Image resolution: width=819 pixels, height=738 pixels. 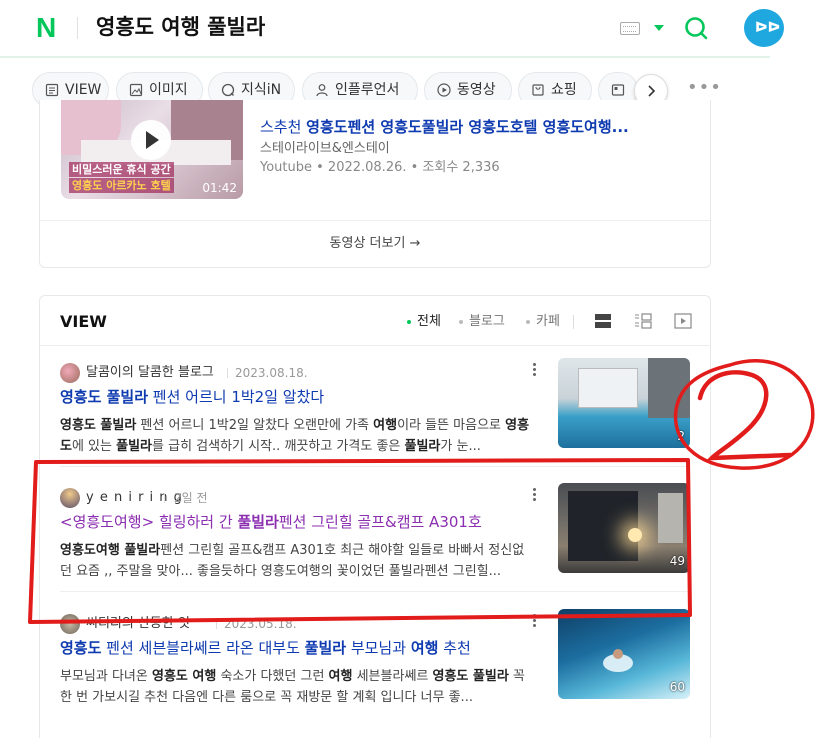 I want to click on filter-all: 전체, so click(x=424, y=322).